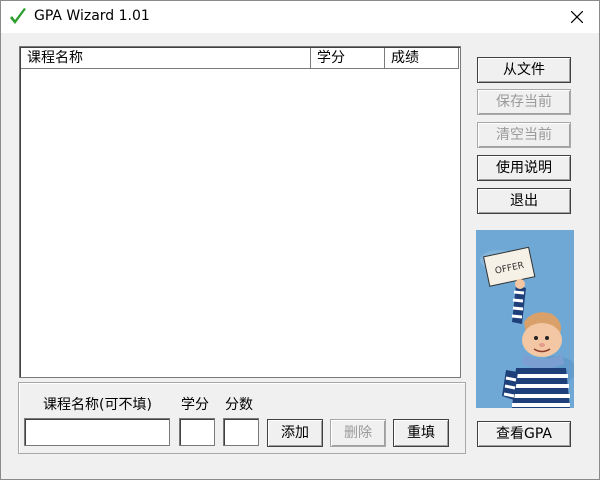 This screenshot has width=600, height=480. Describe the element at coordinates (97, 432) in the screenshot. I see `course-name-input` at that location.